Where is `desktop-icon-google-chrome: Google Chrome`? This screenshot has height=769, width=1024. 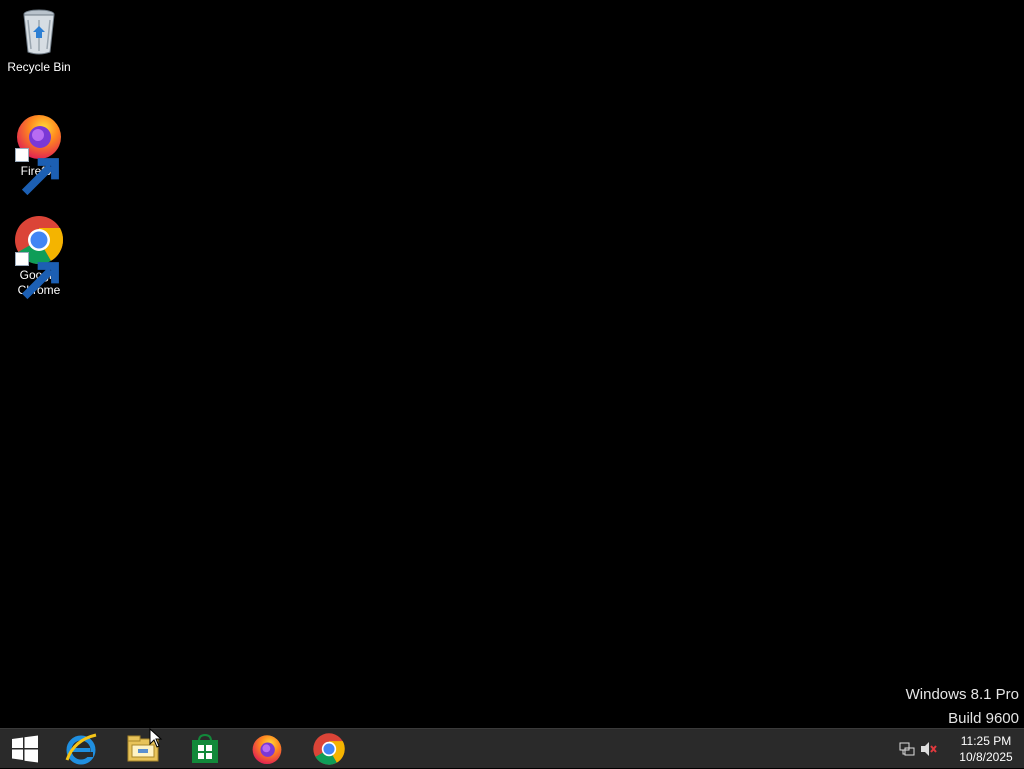 desktop-icon-google-chrome: Google Chrome is located at coordinates (39, 257).